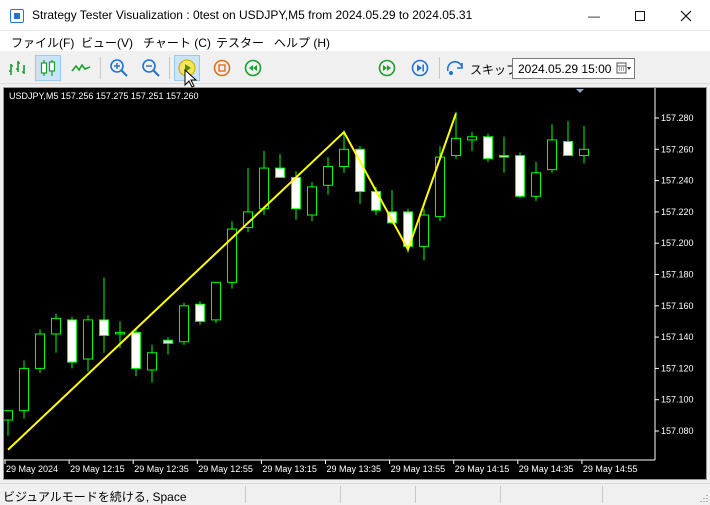 This screenshot has height=505, width=710. What do you see at coordinates (225, 469) in the screenshot?
I see `time-tick-label: 29 May 12:55` at bounding box center [225, 469].